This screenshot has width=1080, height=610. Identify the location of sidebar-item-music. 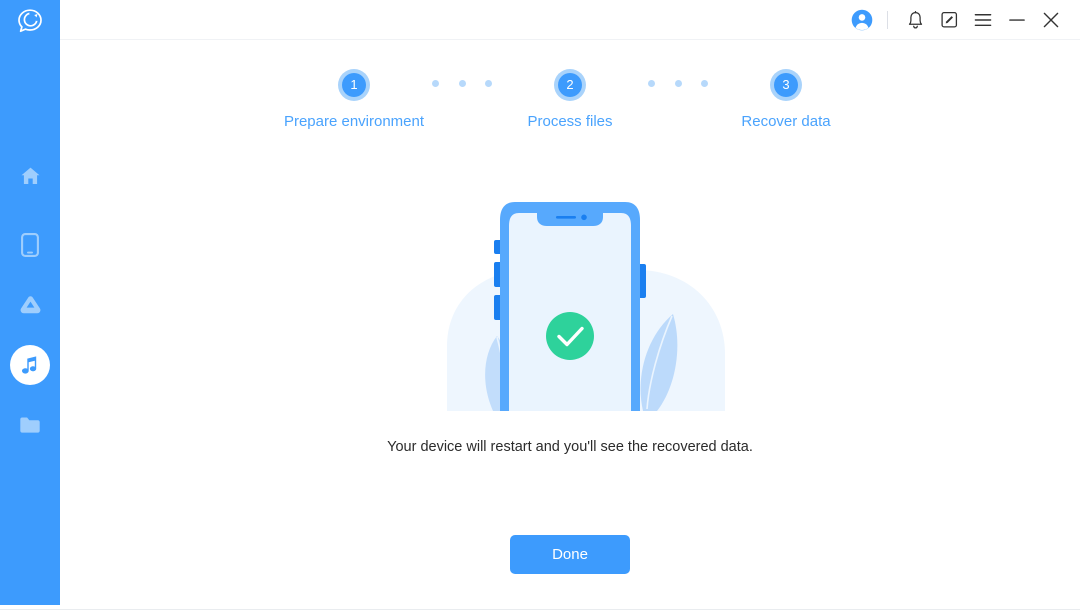
(30, 365).